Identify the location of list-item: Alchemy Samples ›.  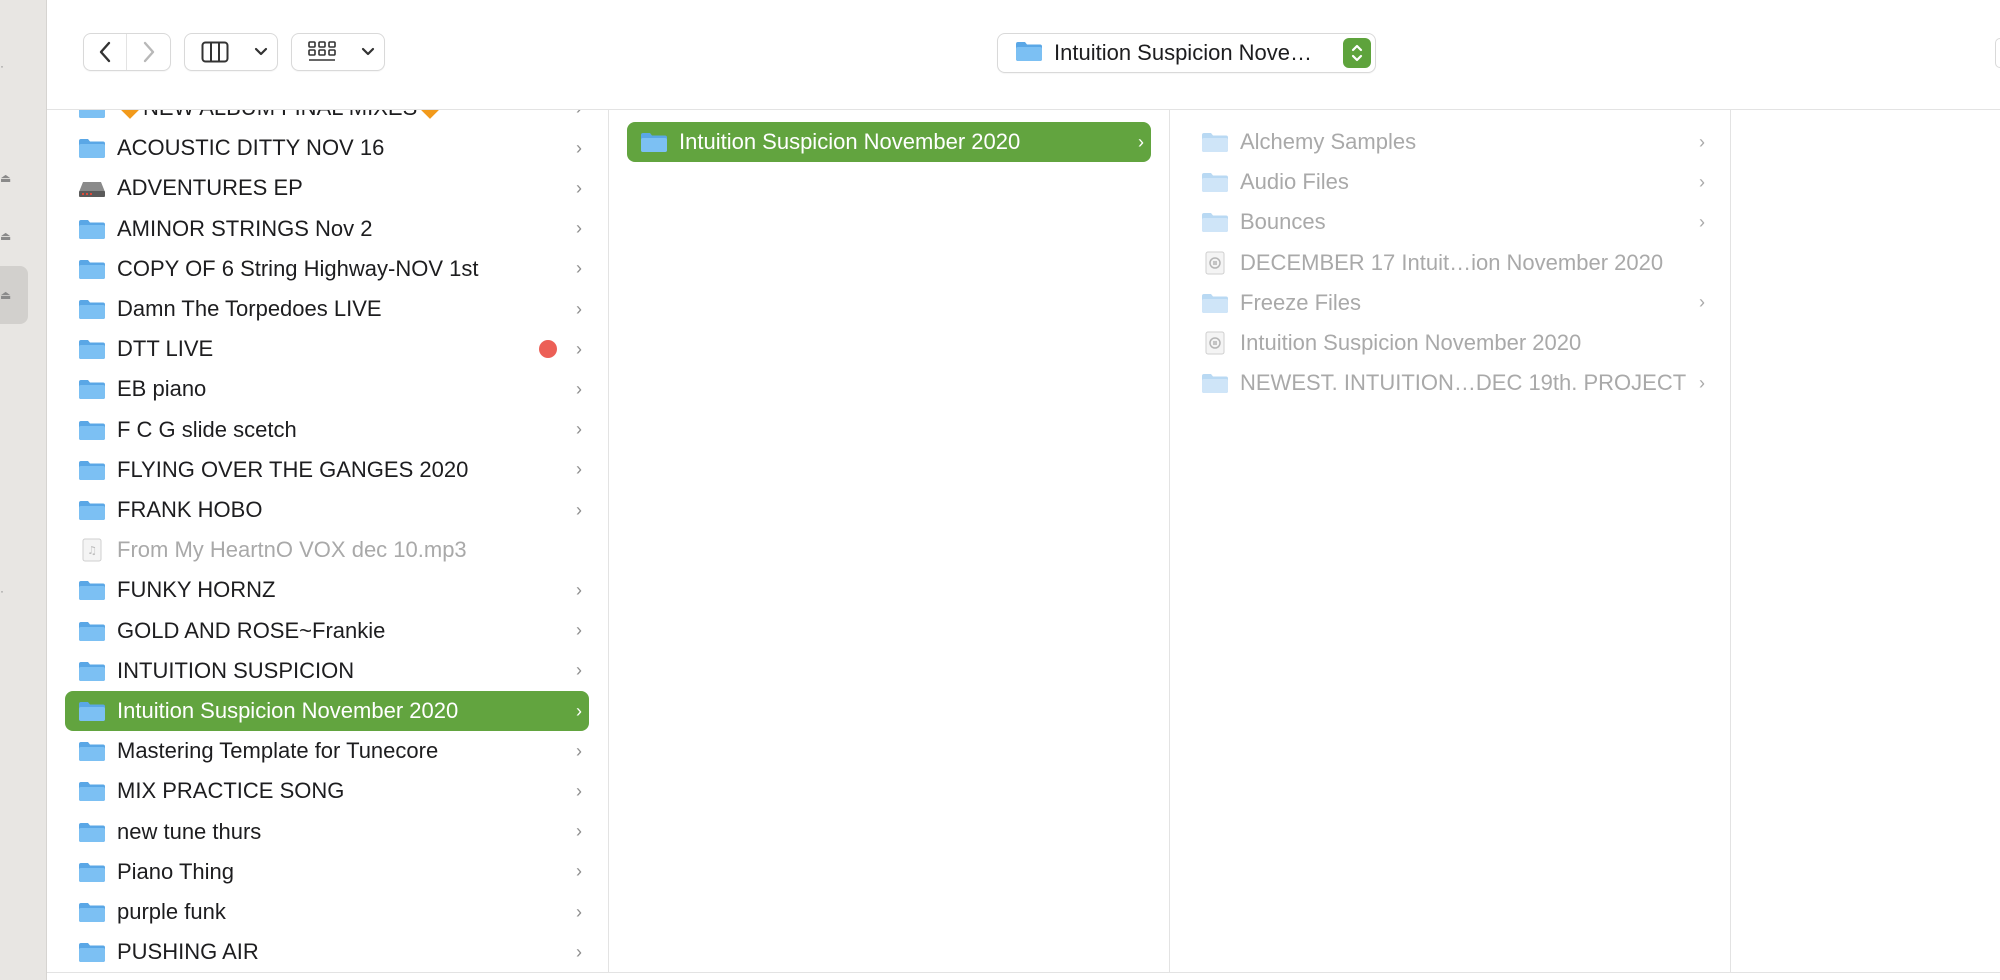
(1450, 142).